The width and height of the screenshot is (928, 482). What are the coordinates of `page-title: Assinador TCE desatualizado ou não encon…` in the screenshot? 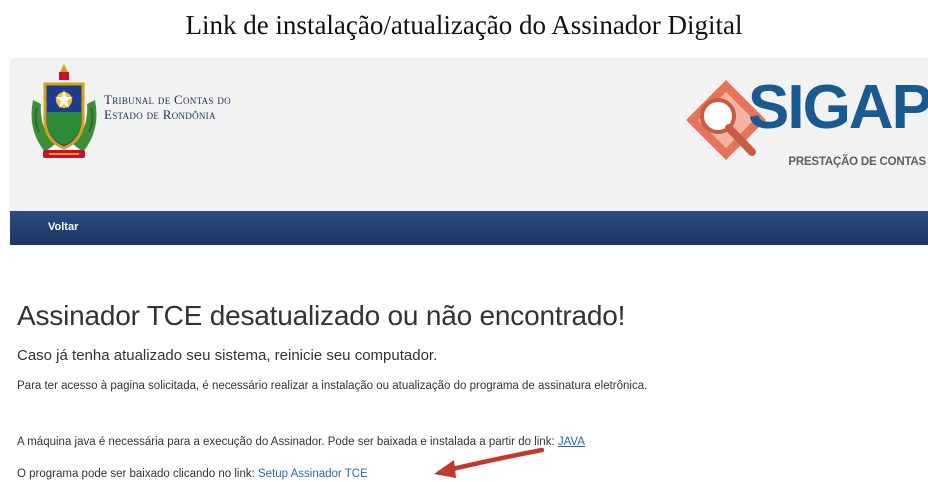 It's located at (321, 315).